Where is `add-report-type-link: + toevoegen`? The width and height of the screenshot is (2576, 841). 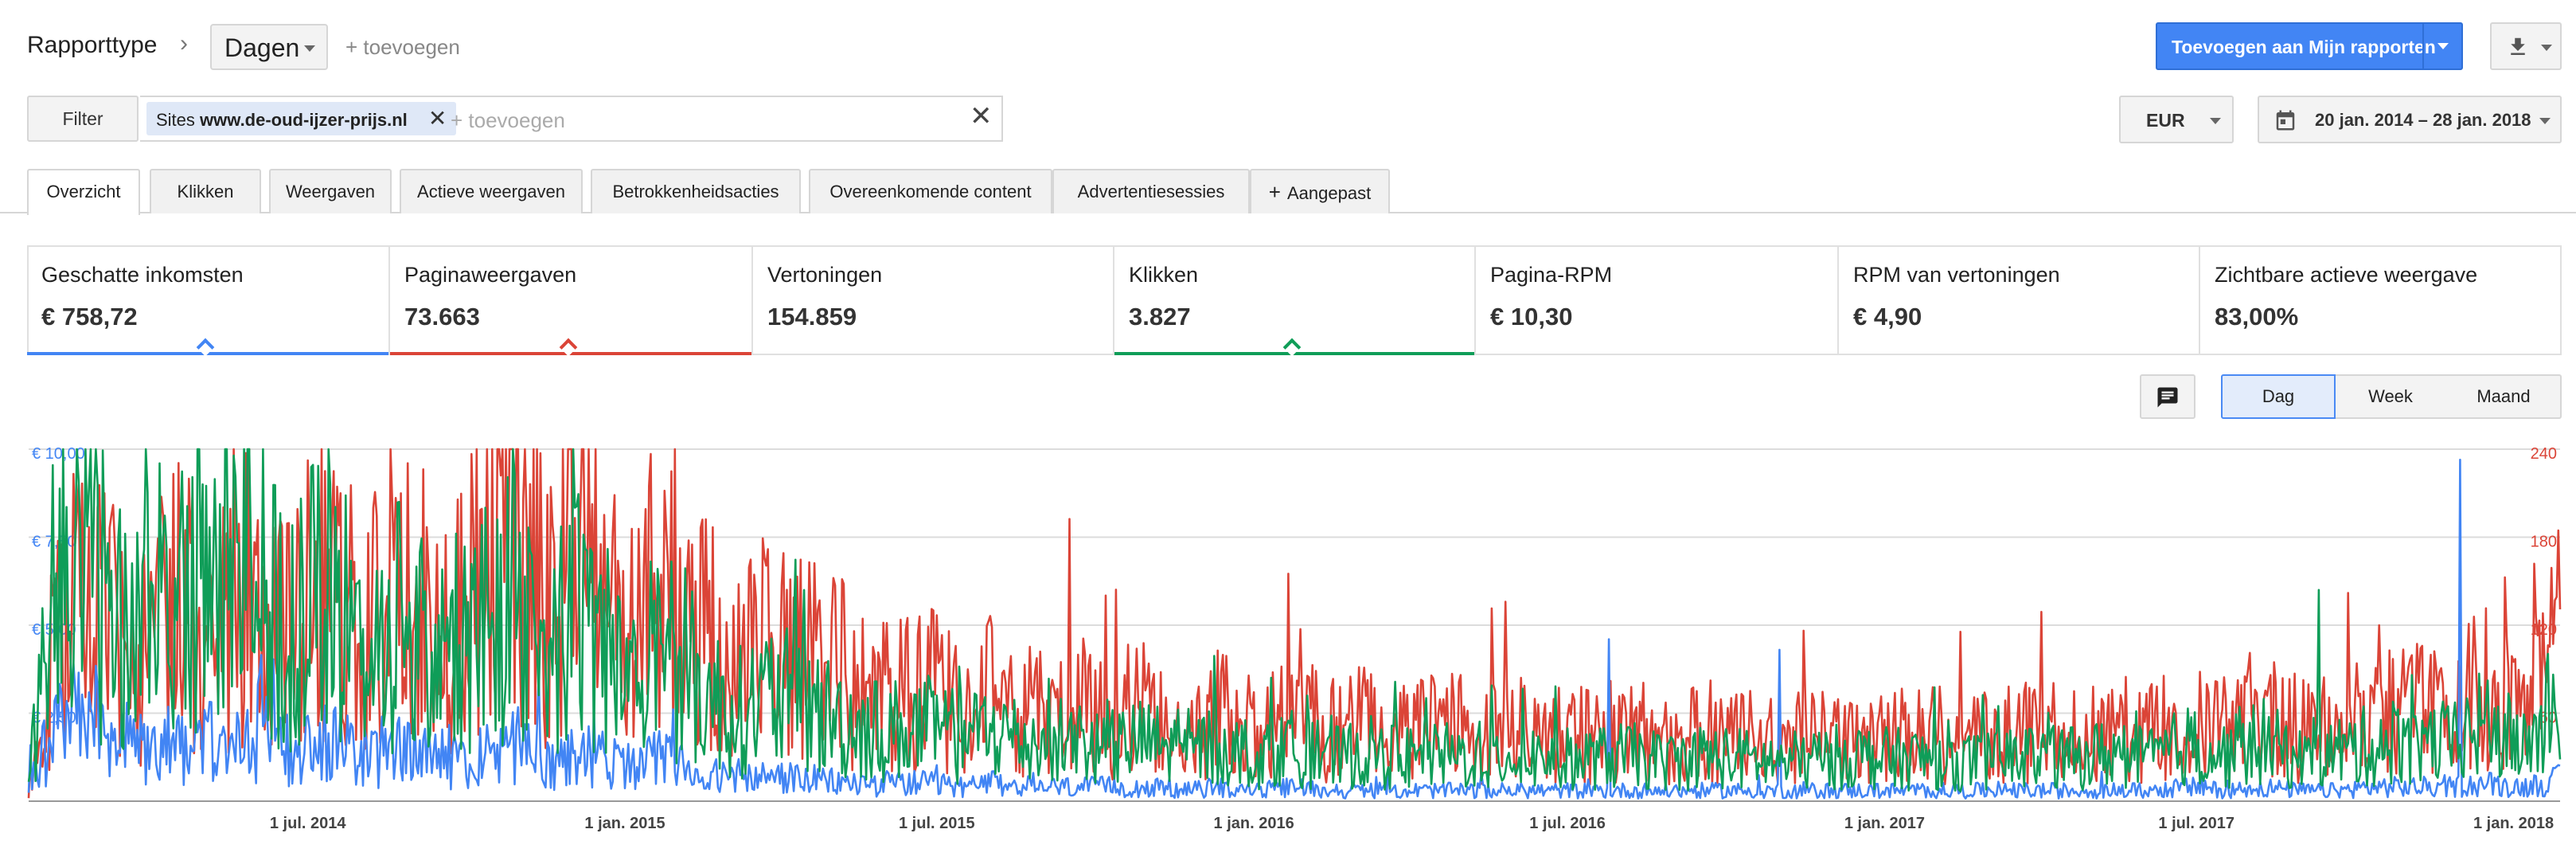 add-report-type-link: + toevoegen is located at coordinates (402, 48).